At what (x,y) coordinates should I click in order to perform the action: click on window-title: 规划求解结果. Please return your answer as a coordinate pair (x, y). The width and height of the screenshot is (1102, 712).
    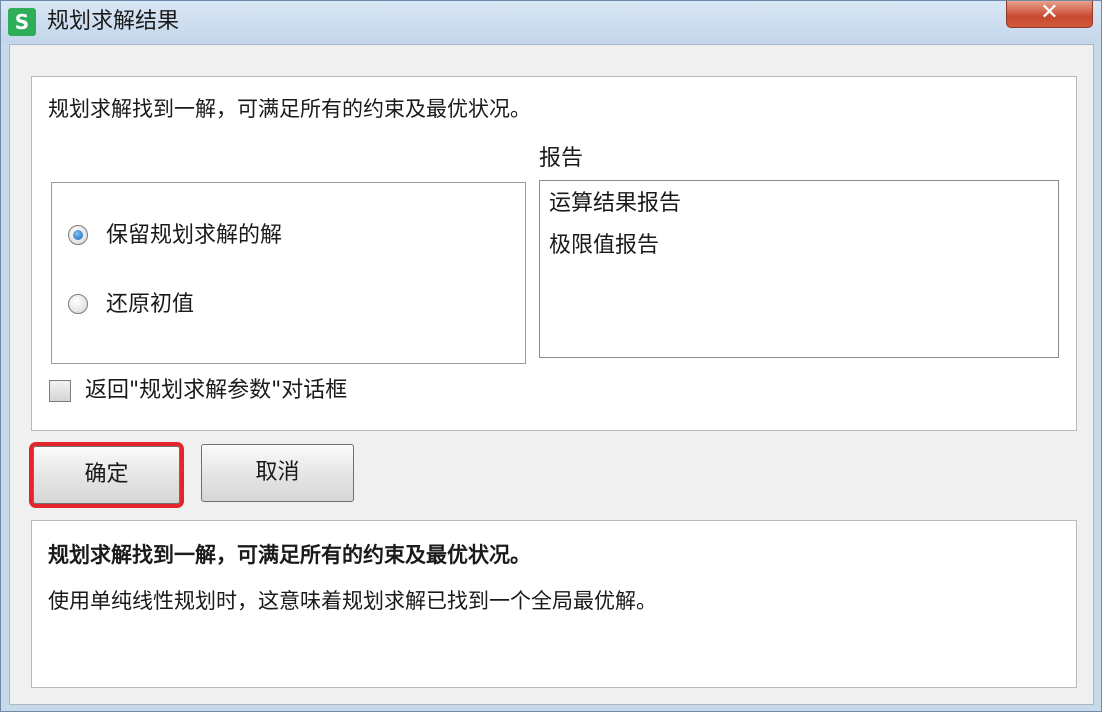
    Looking at the image, I should click on (113, 21).